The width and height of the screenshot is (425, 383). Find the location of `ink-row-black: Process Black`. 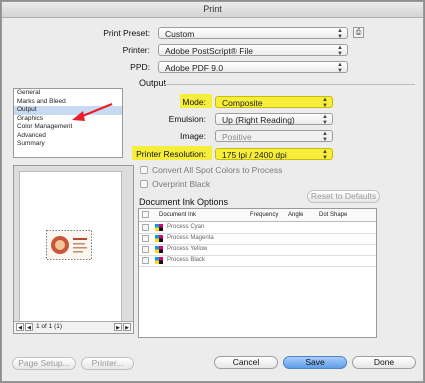

ink-row-black: Process Black is located at coordinates (257, 261).